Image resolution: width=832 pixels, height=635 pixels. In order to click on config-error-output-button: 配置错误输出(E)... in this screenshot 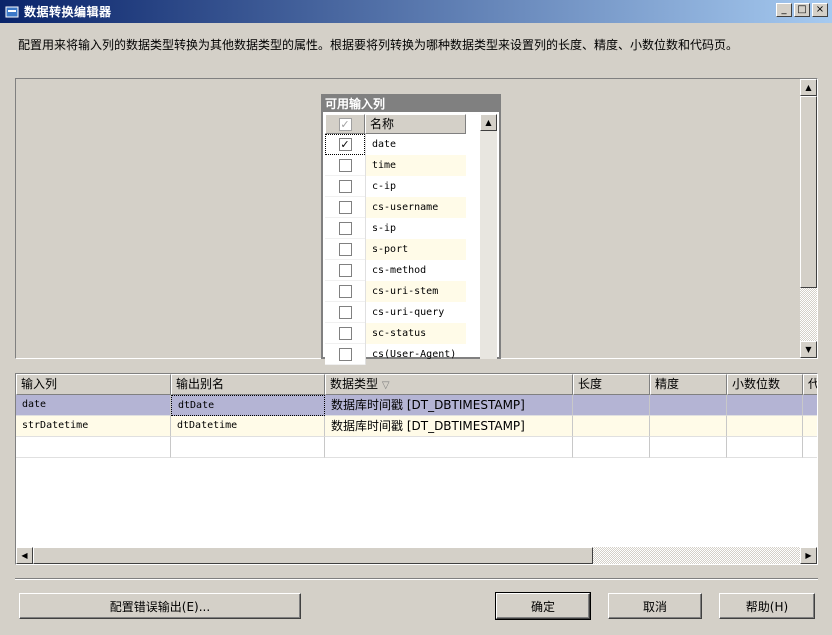, I will do `click(160, 606)`.